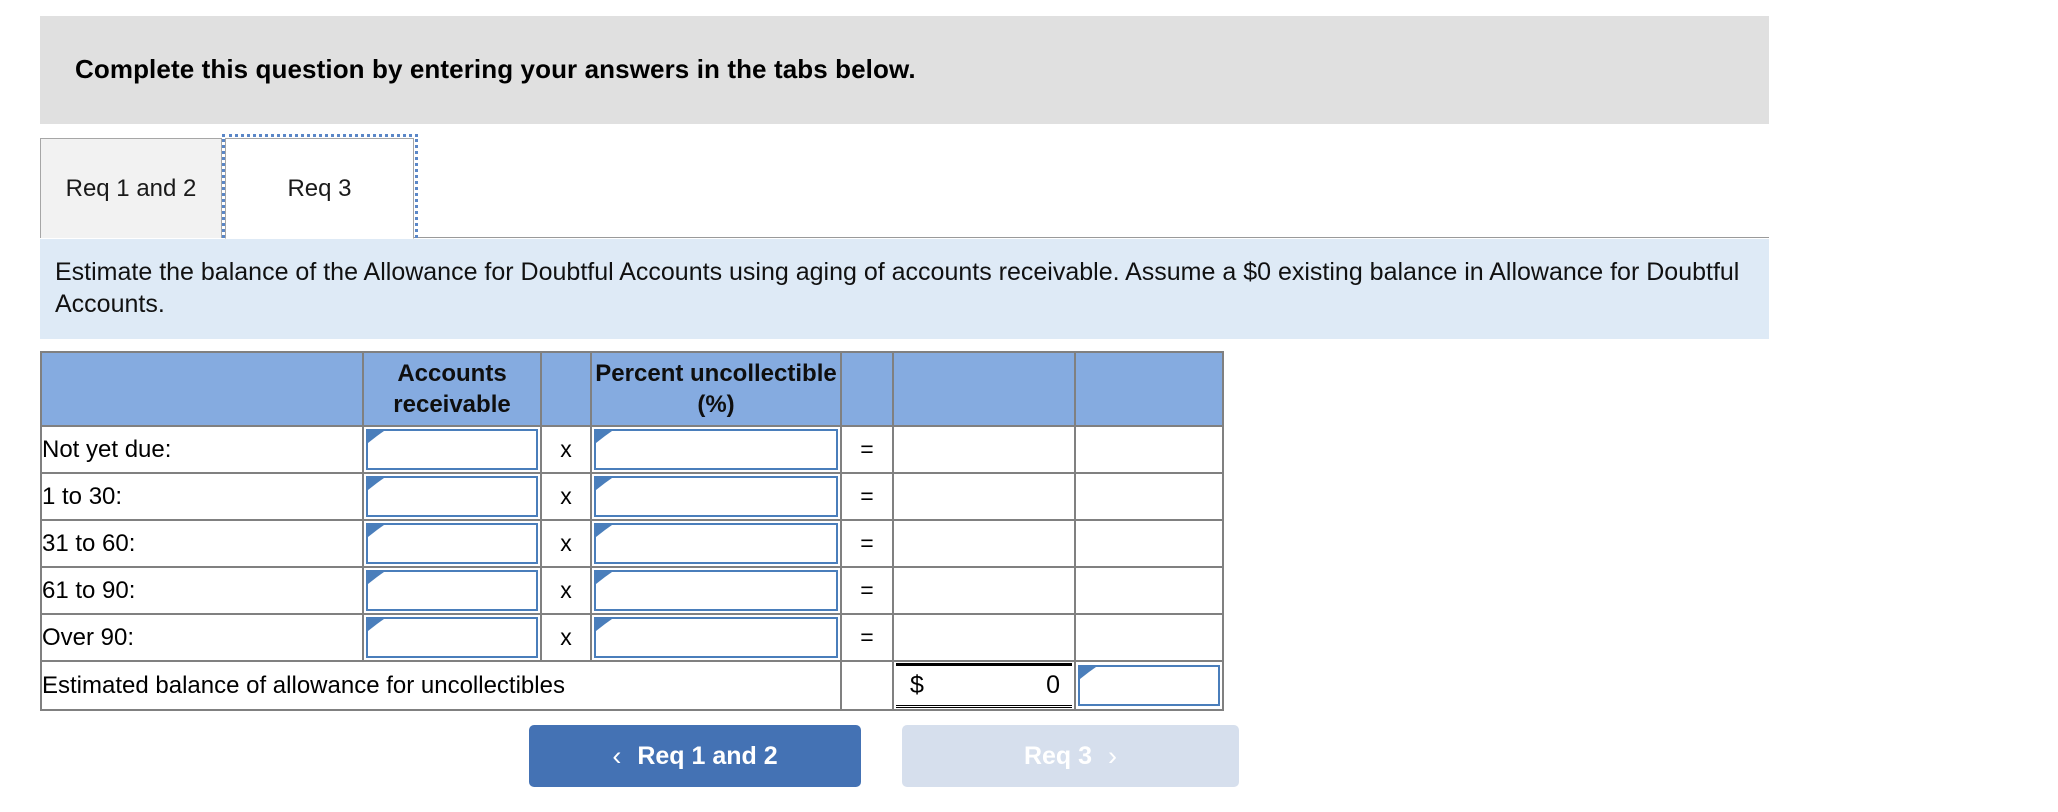  Describe the element at coordinates (566, 637) in the screenshot. I see `operator-multiply-4: x` at that location.